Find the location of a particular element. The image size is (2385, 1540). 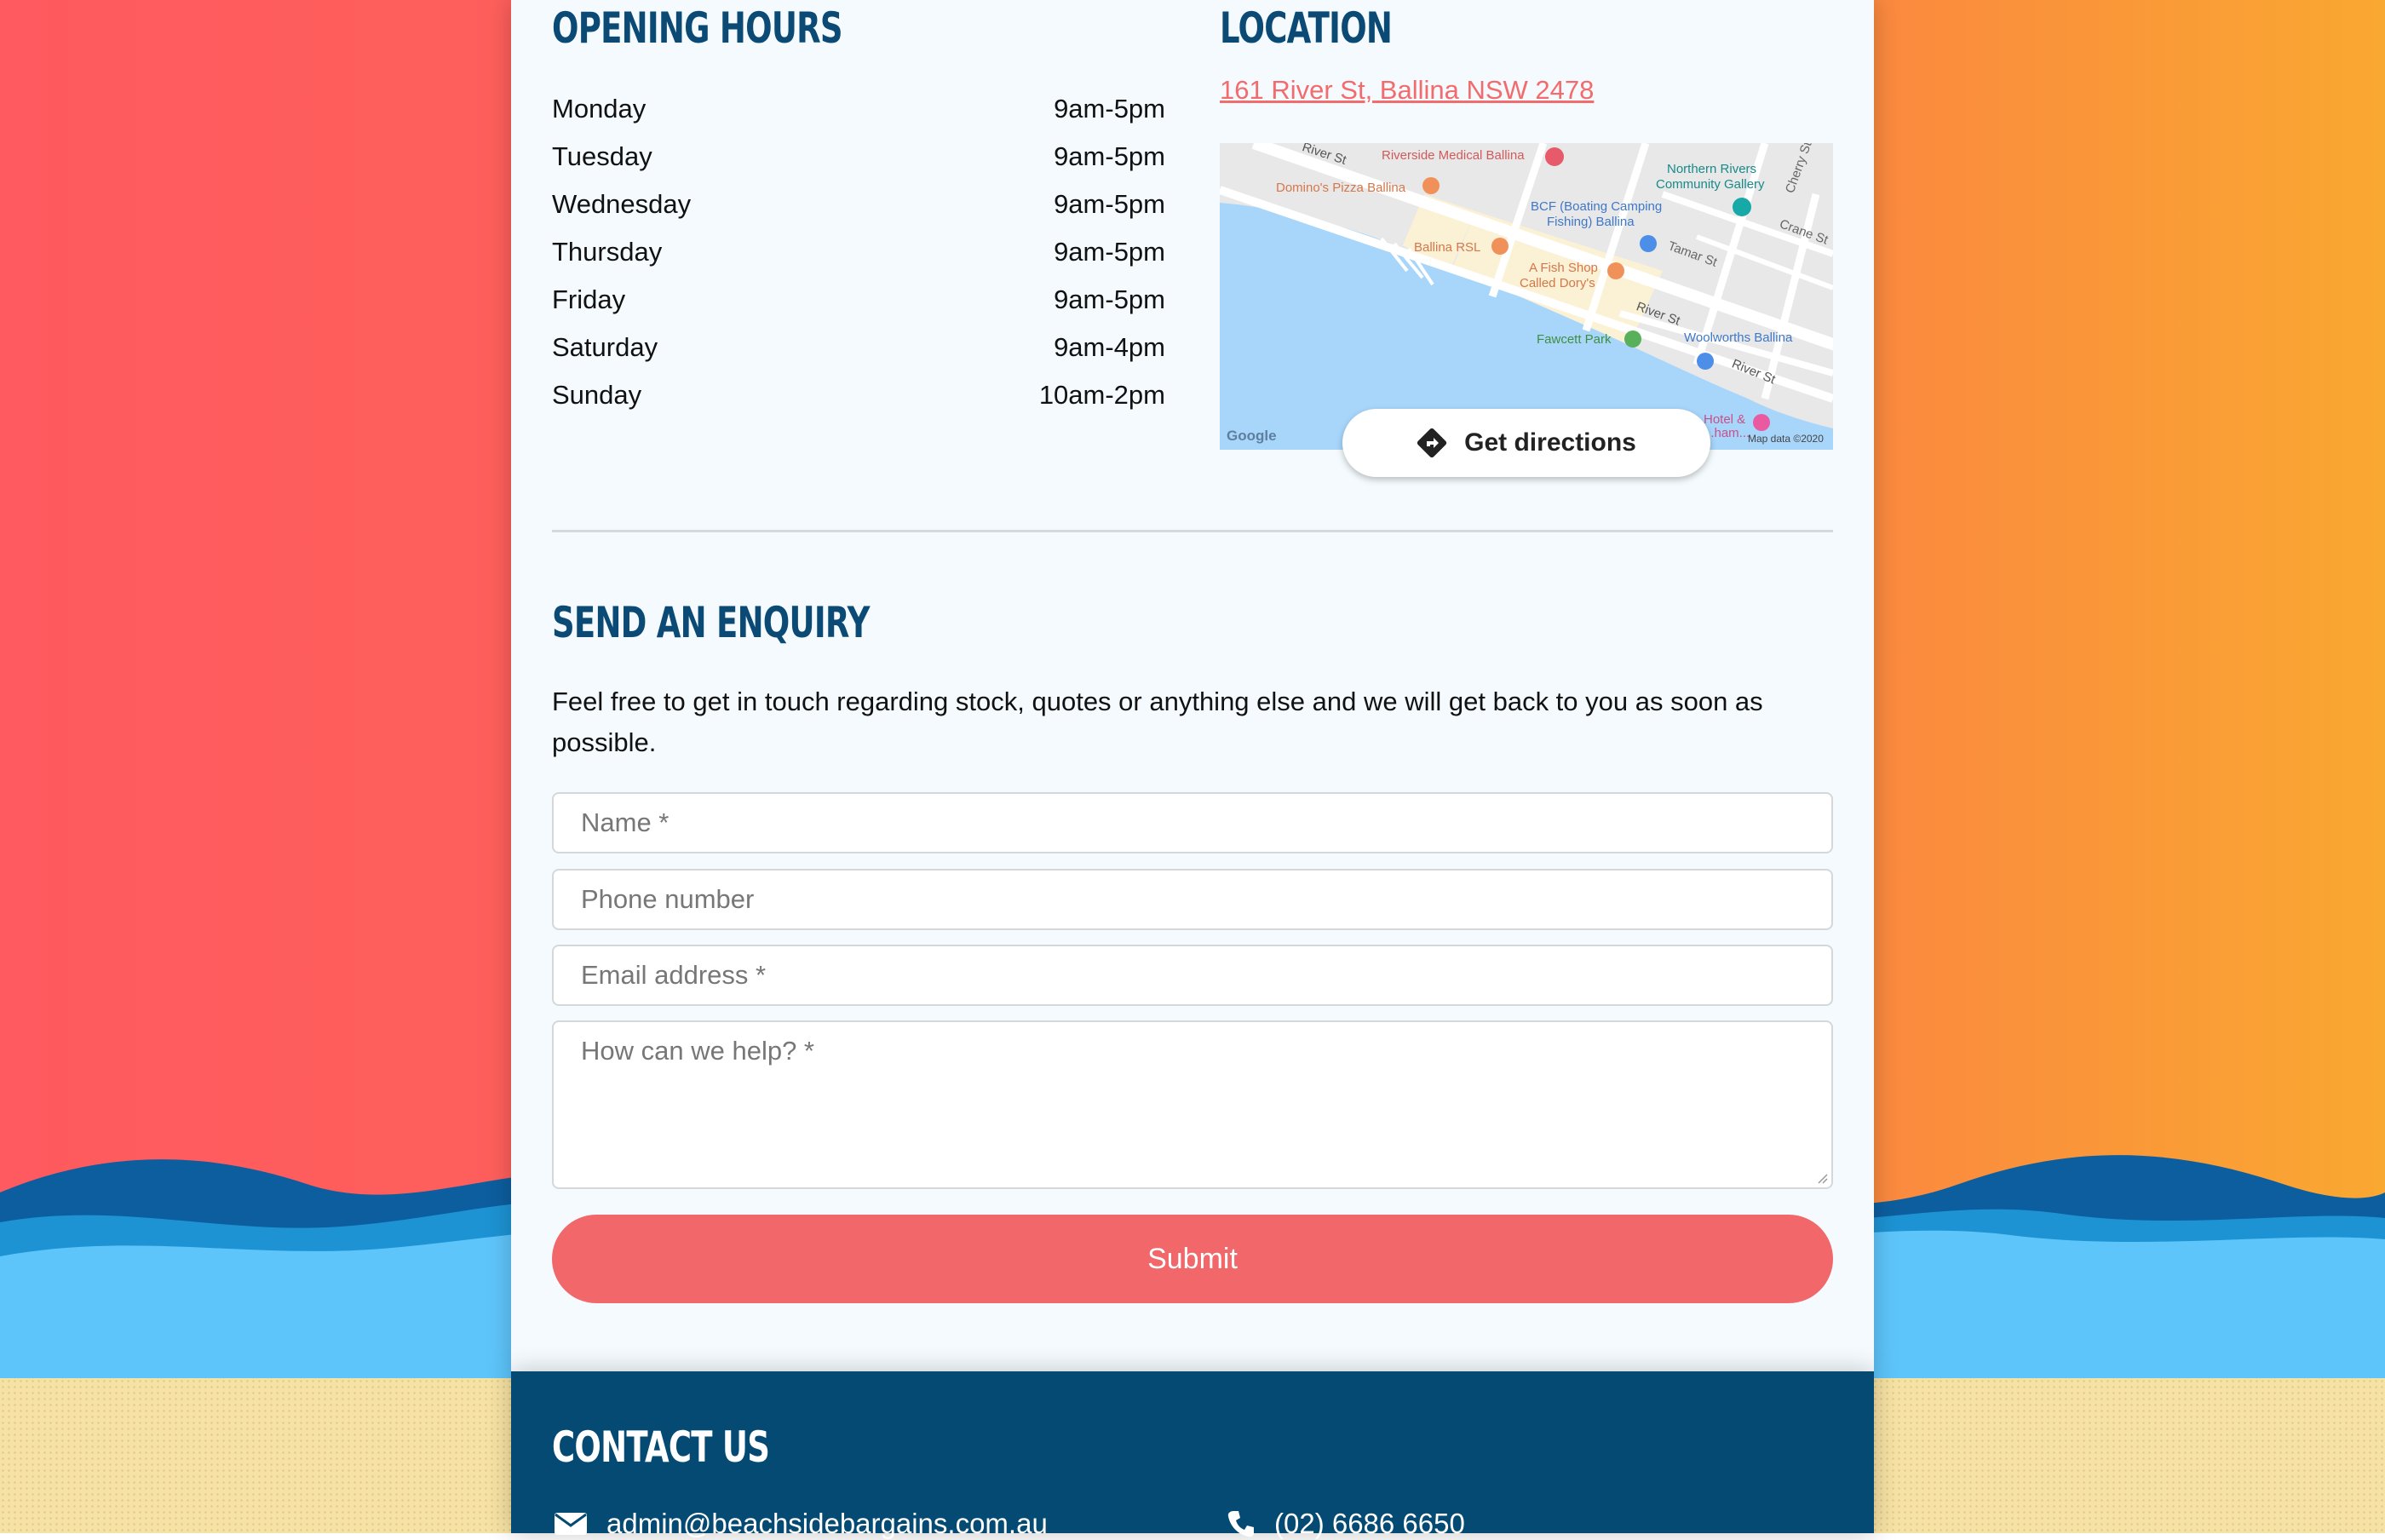

hours-row: Tuesday 9am-5pm is located at coordinates (858, 157).